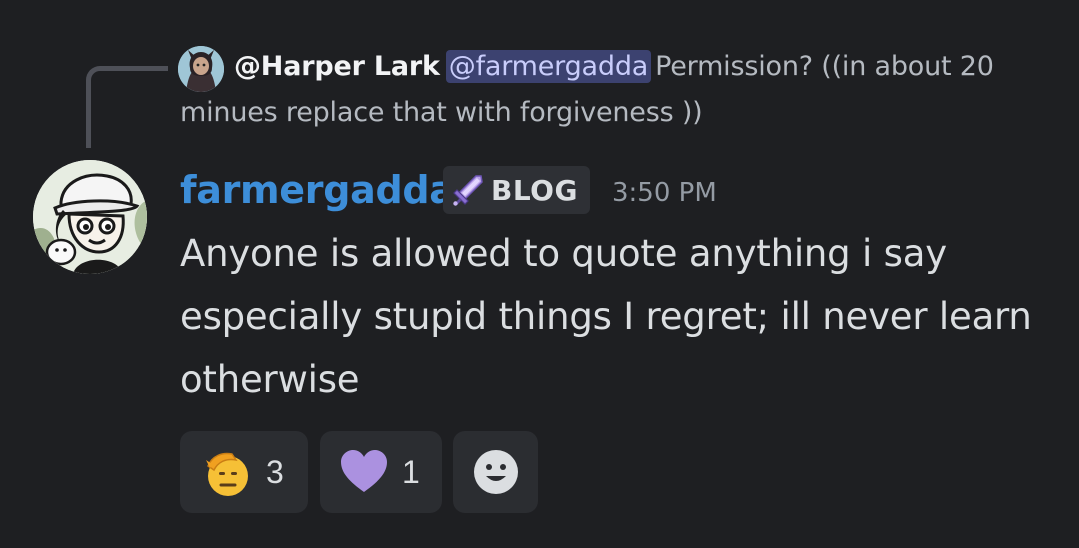  I want to click on server-tag-label: BLOG, so click(534, 190).